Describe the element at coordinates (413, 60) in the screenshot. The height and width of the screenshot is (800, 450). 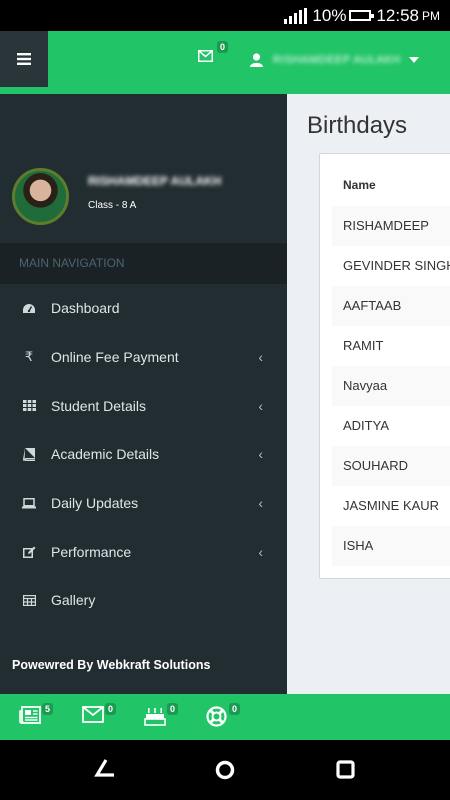
I see `caret-down-icon` at that location.